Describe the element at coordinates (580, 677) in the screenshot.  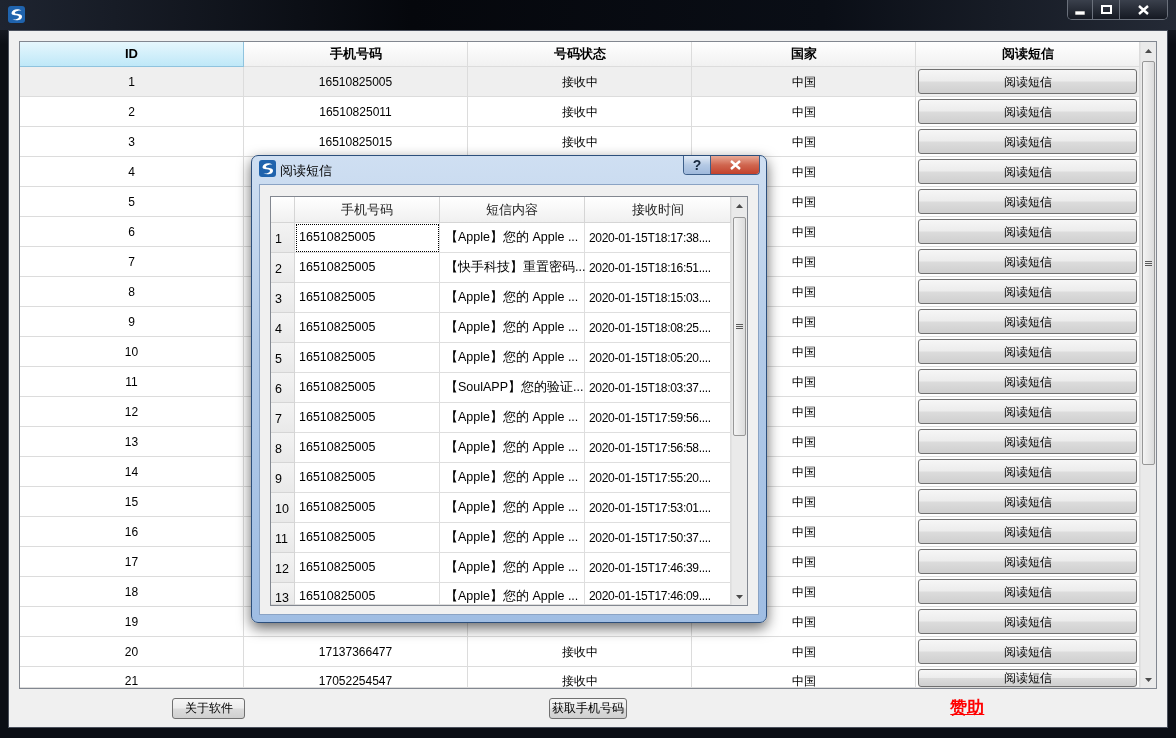
I see `table-cell: 接收中` at that location.